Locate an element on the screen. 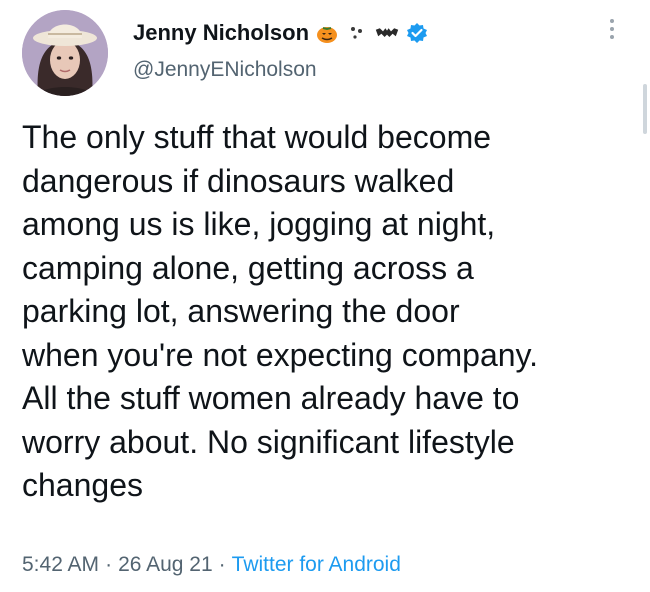 This screenshot has height=592, width=650. tweet-text-line: The only stuff that would become is located at coordinates (257, 137).